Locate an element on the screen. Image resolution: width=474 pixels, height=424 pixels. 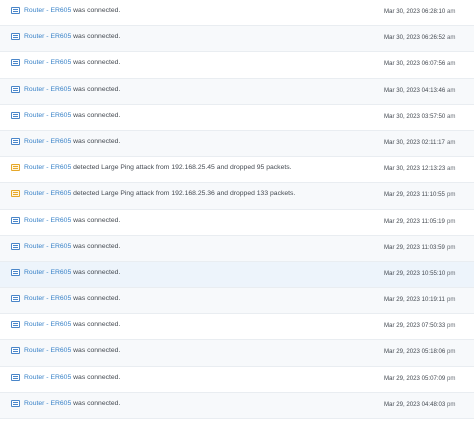
log-time: Mar 29, 2023 11:05:19 is located at coordinates (414, 221).